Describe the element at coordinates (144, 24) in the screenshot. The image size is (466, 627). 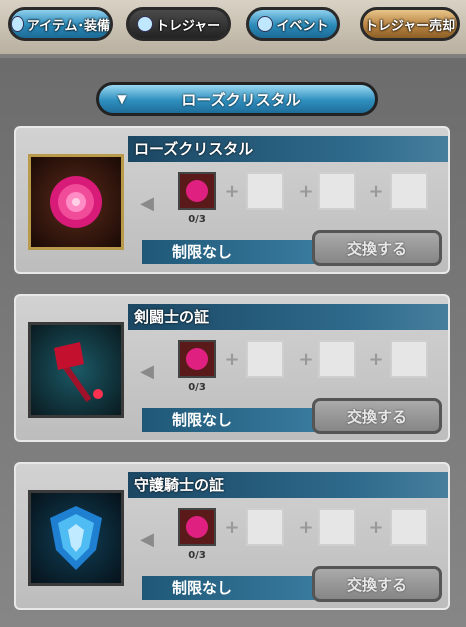
I see `treasure-icon` at that location.